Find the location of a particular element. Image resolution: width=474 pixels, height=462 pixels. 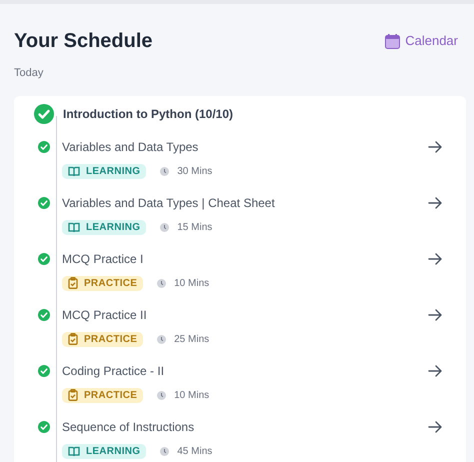

duration-text: 25 Mins is located at coordinates (192, 339).